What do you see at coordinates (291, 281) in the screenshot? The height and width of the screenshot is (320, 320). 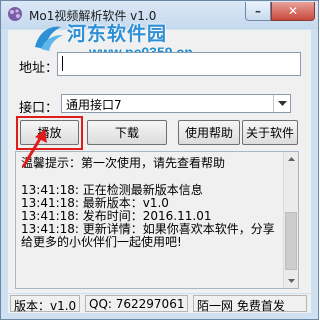 I see `scroll-down-icon` at bounding box center [291, 281].